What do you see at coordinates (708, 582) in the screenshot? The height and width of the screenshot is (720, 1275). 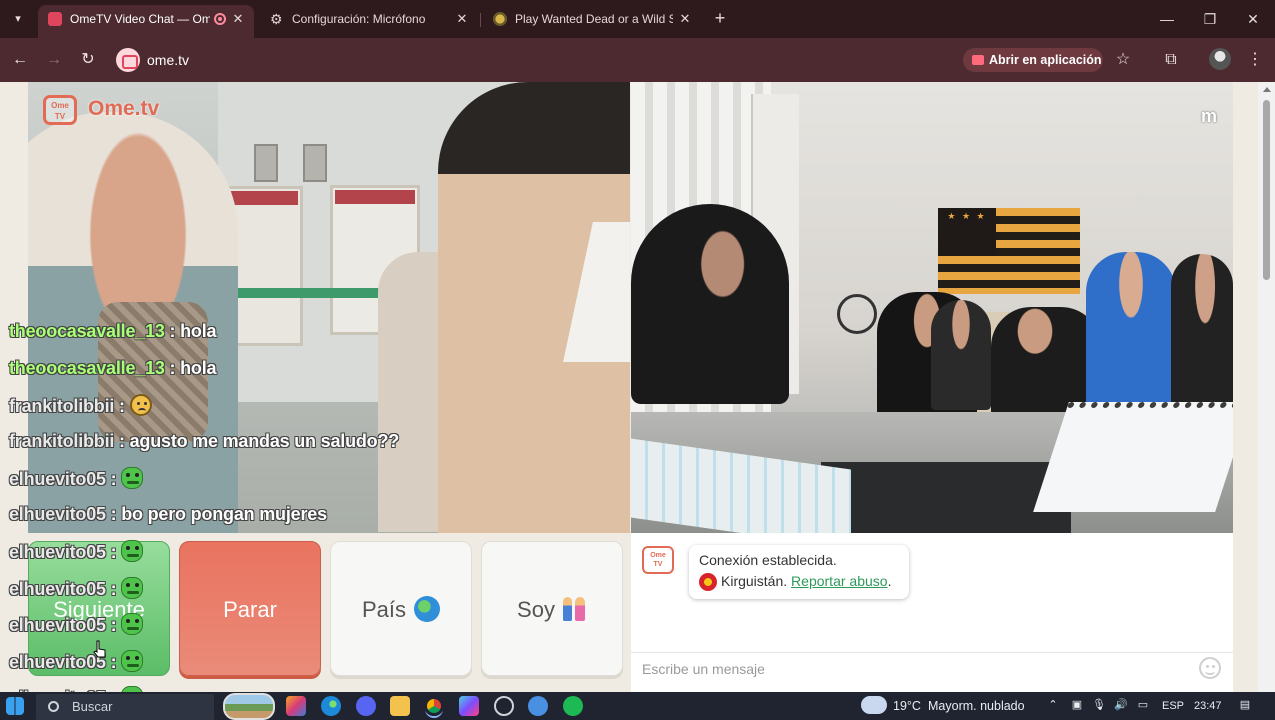 I see `kyrgyzstan-flag-icon` at bounding box center [708, 582].